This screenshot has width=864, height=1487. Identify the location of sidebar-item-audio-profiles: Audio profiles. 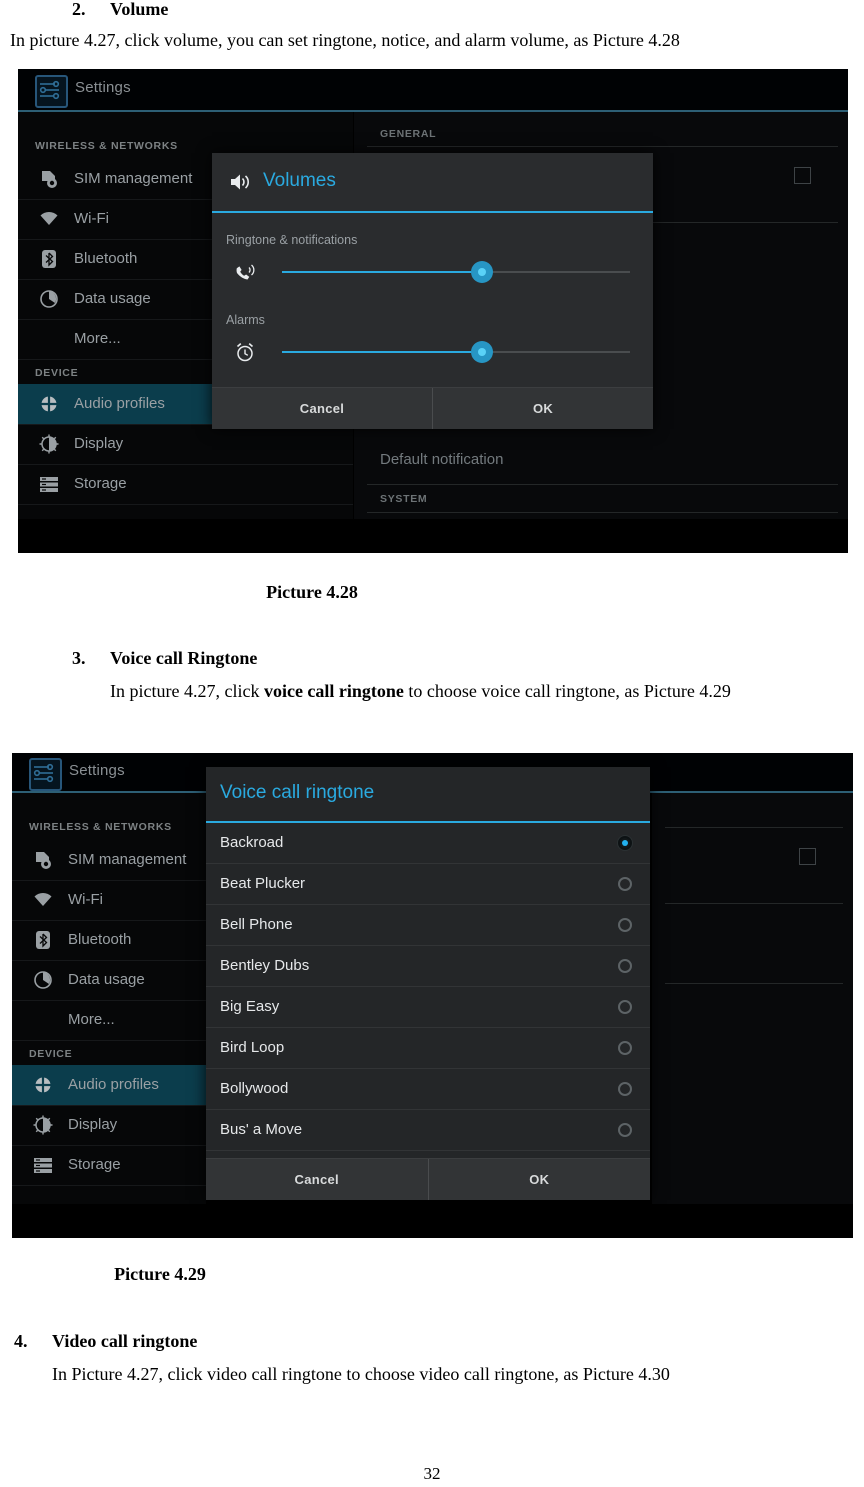
(109, 1085).